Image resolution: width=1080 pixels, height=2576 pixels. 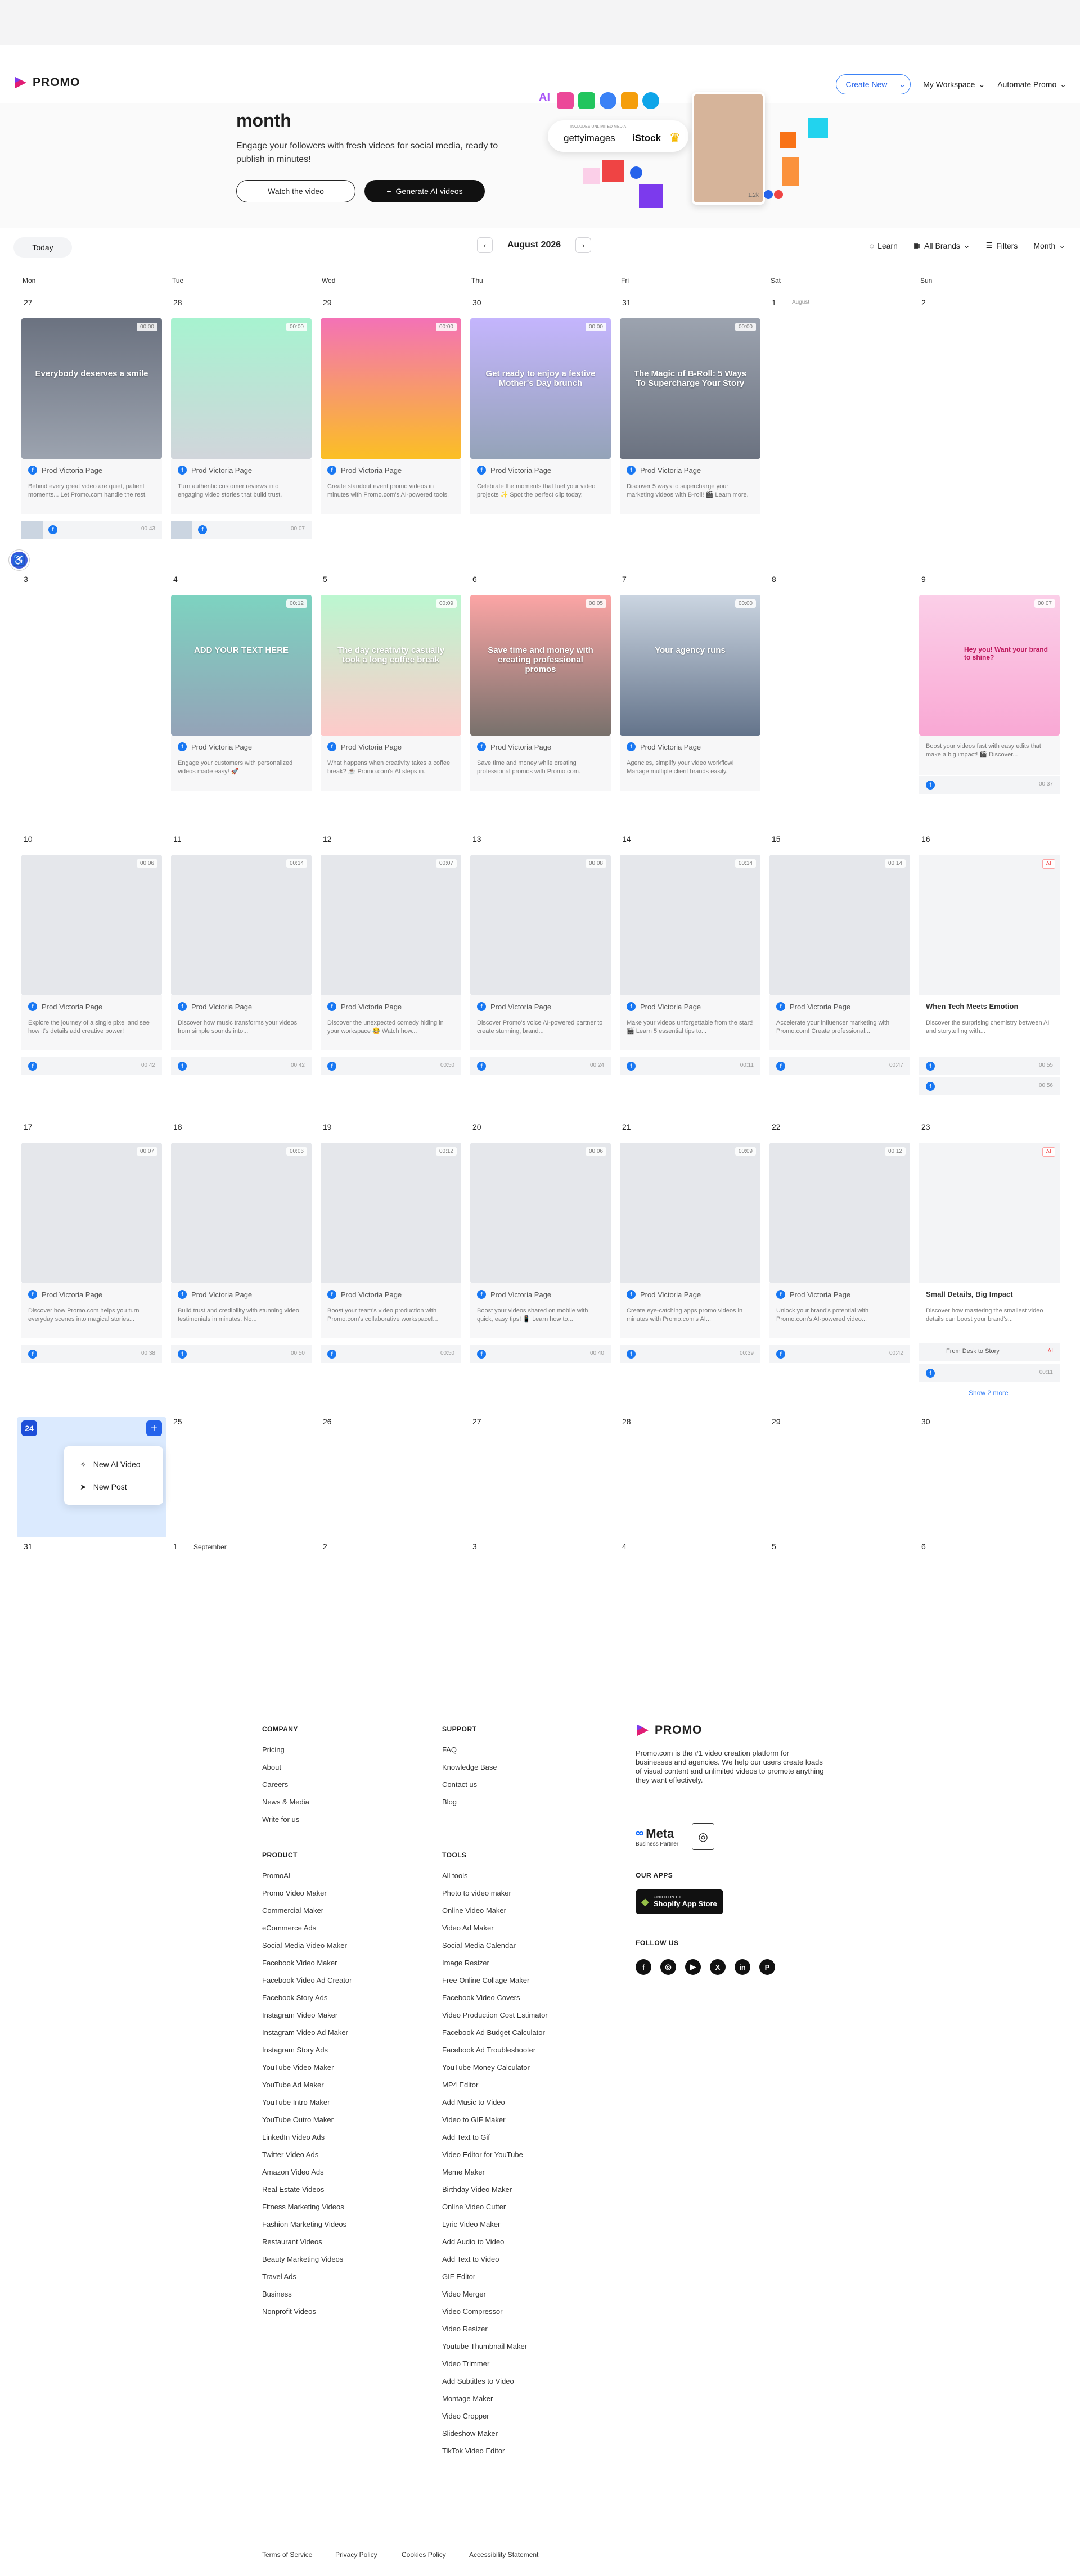 What do you see at coordinates (540, 925) in the screenshot?
I see `post-thumbnail: 00:08` at bounding box center [540, 925].